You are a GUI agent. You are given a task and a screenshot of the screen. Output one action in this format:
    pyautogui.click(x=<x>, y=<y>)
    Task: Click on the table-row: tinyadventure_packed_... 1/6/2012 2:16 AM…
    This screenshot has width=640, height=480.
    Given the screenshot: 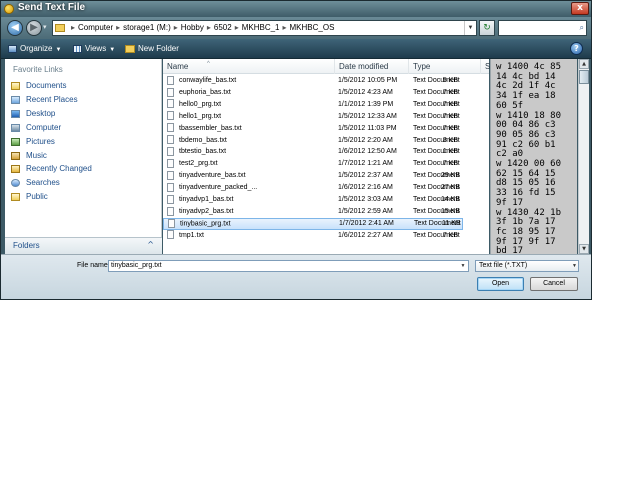 What is the action you would take?
    pyautogui.click(x=313, y=188)
    